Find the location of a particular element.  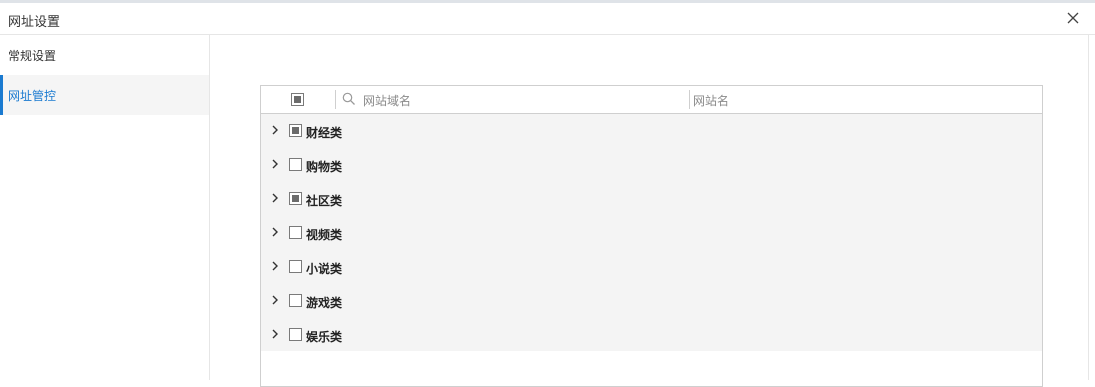

close-icon is located at coordinates (1073, 18).